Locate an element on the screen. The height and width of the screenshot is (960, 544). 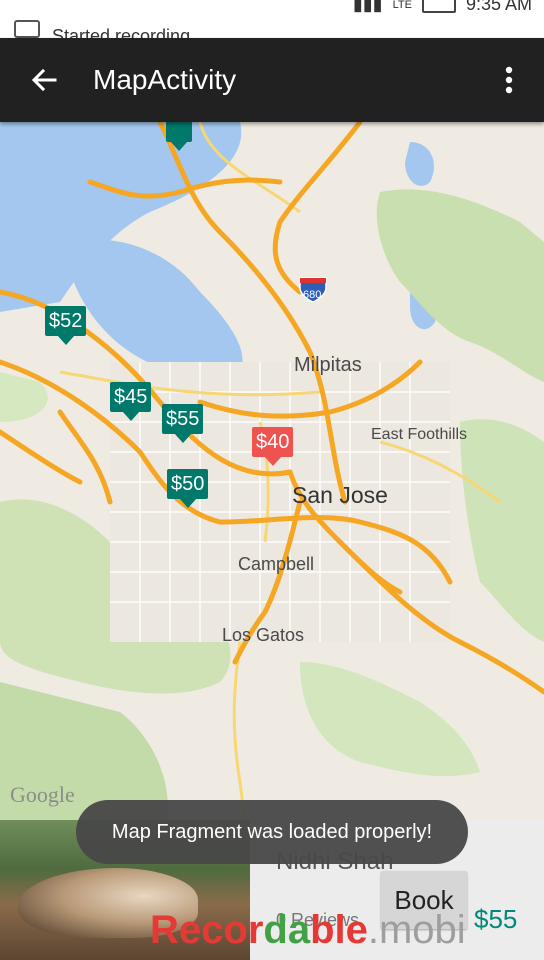
price-marker-52: $52 is located at coordinates (66, 325).